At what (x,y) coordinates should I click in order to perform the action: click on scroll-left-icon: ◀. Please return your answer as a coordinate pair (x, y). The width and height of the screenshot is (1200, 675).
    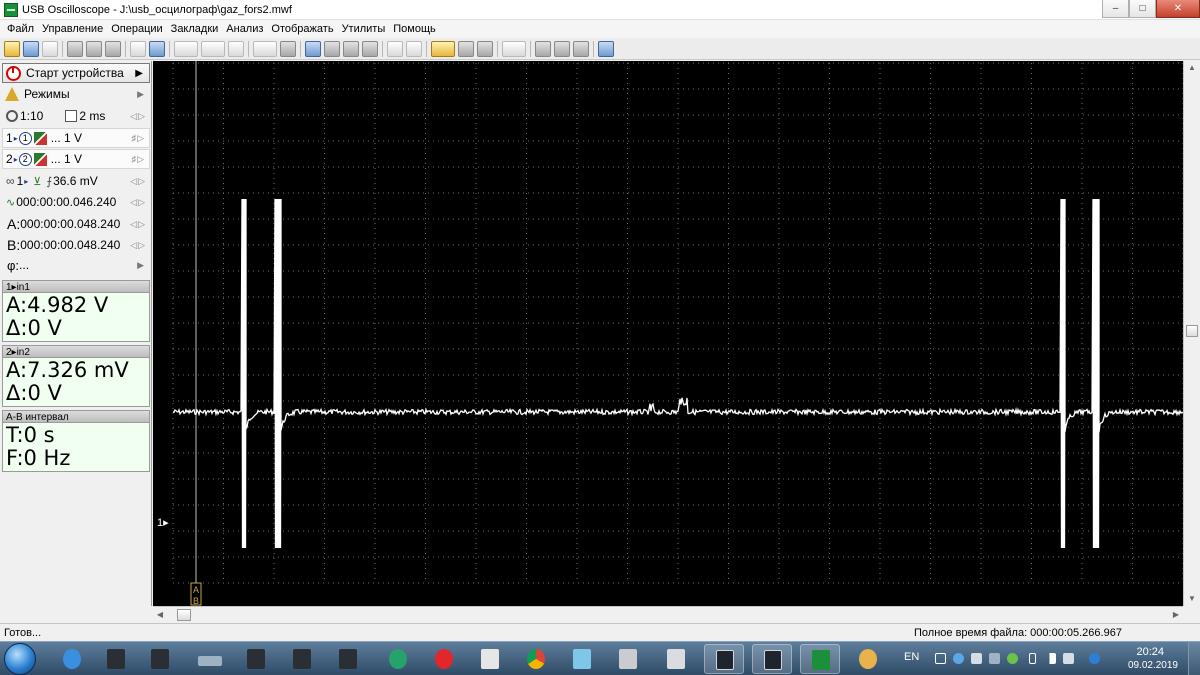
    Looking at the image, I should click on (160, 615).